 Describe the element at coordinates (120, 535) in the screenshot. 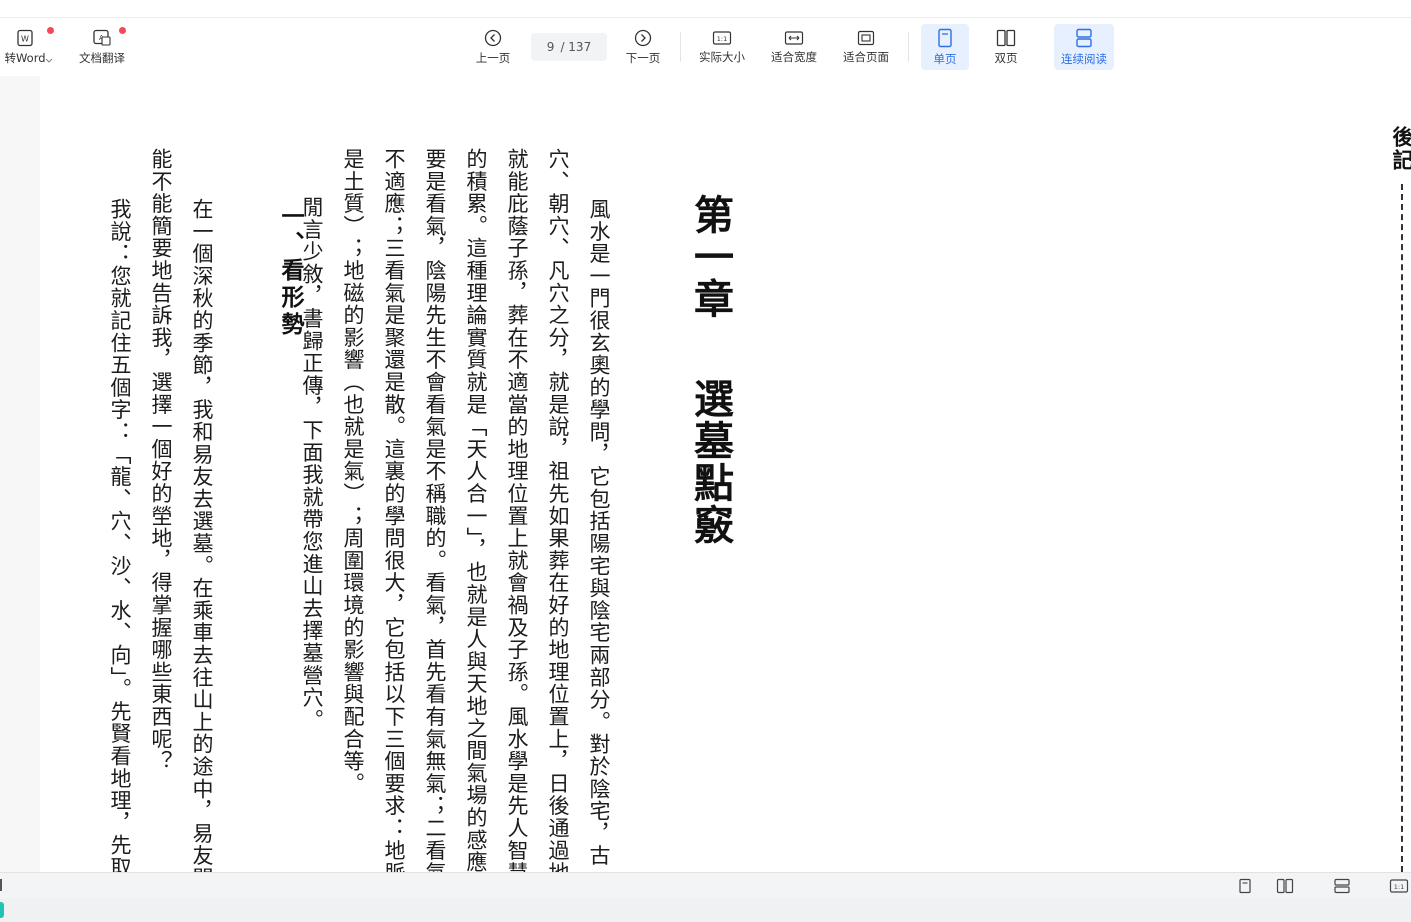

I see `body-column: 我說：您就記住五個字：「龍、穴、沙、水、向」。先賢看地理，先取` at that location.